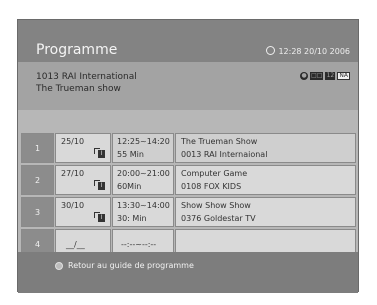 This screenshot has width=377, height=305. Describe the element at coordinates (78, 89) in the screenshot. I see `current-programme: The Trueman show` at that location.